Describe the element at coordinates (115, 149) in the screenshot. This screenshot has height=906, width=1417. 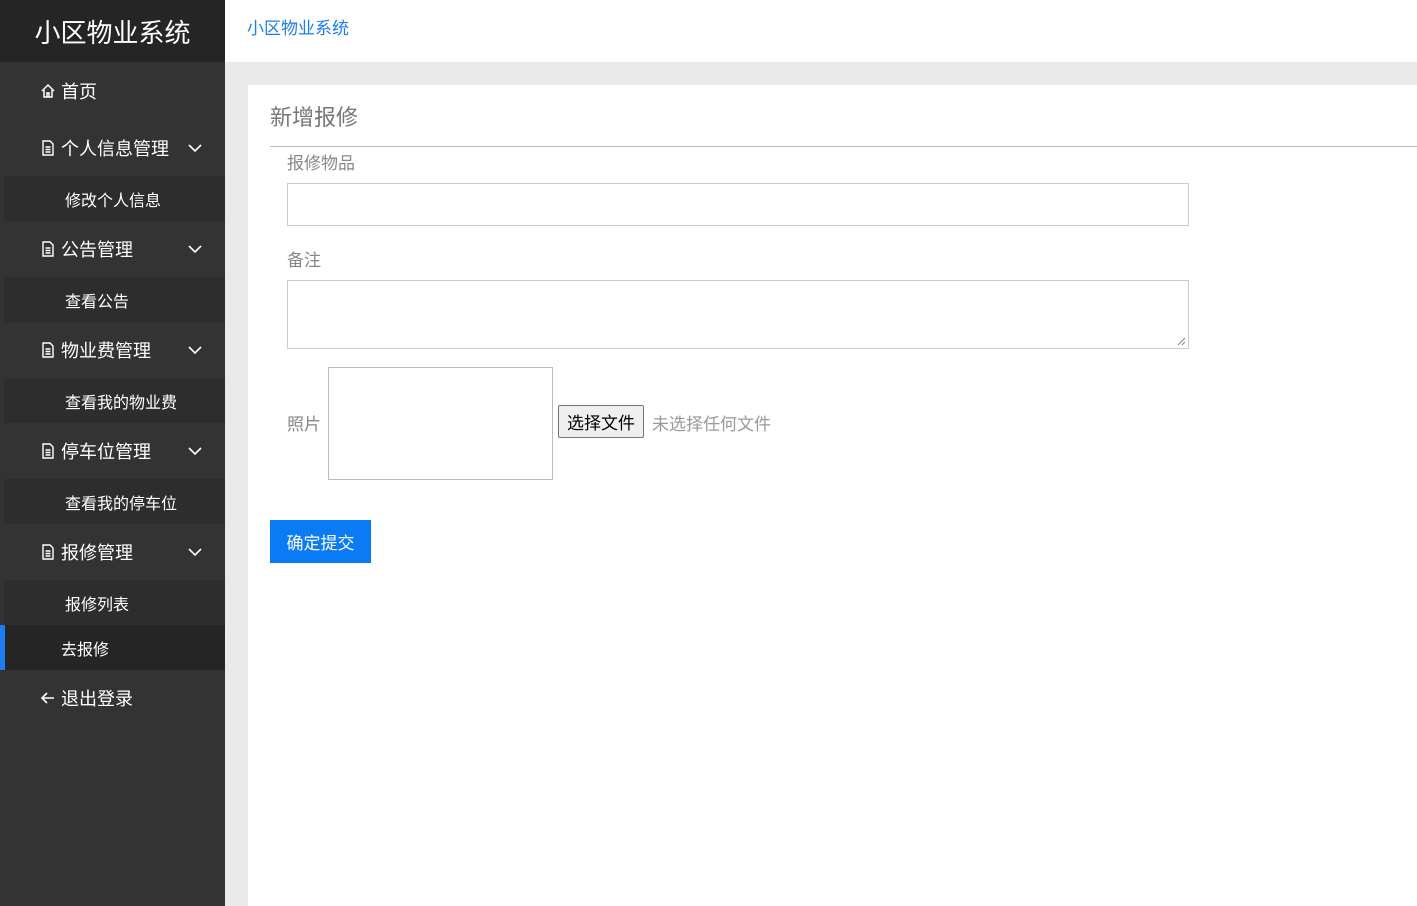
I see `sidebar-group-label: 个人信息管理` at that location.